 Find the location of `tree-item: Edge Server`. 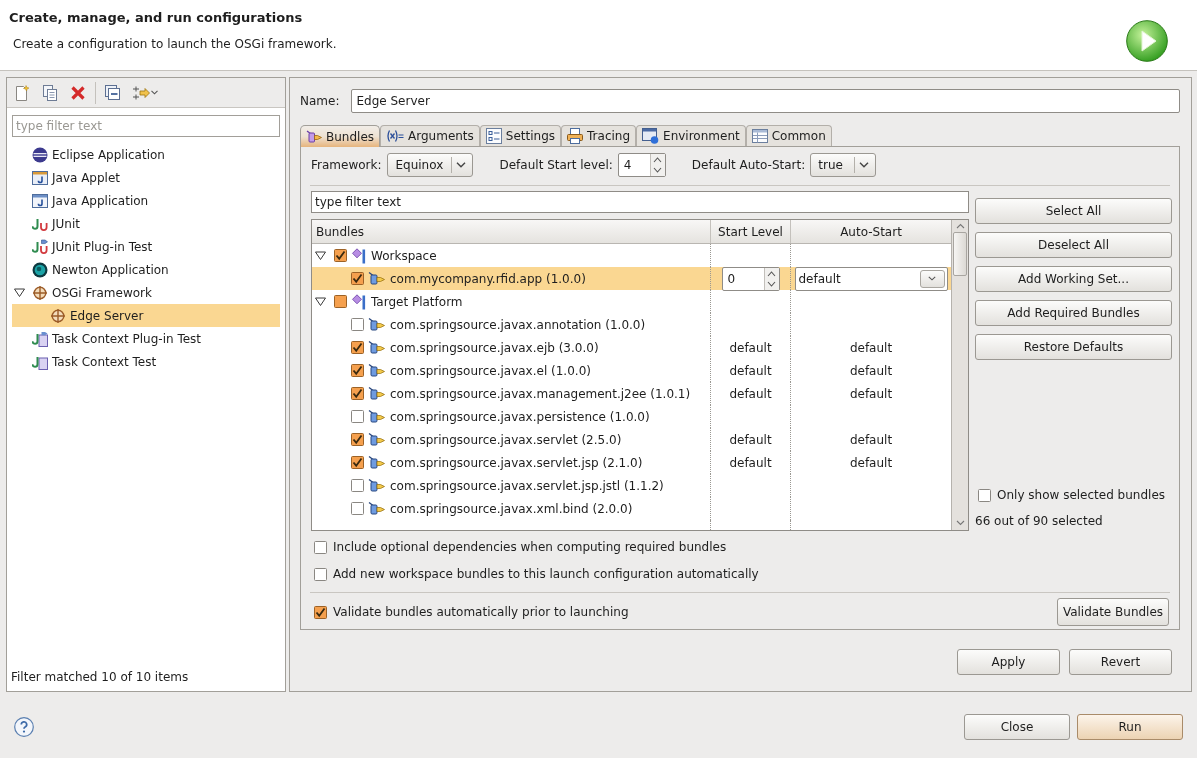

tree-item: Edge Server is located at coordinates (146, 315).